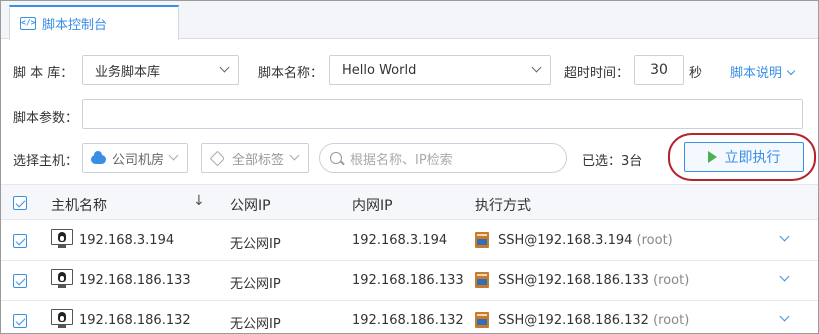 This screenshot has height=334, width=819. What do you see at coordinates (79, 205) in the screenshot?
I see `column-header-host-name: 主机名称` at bounding box center [79, 205].